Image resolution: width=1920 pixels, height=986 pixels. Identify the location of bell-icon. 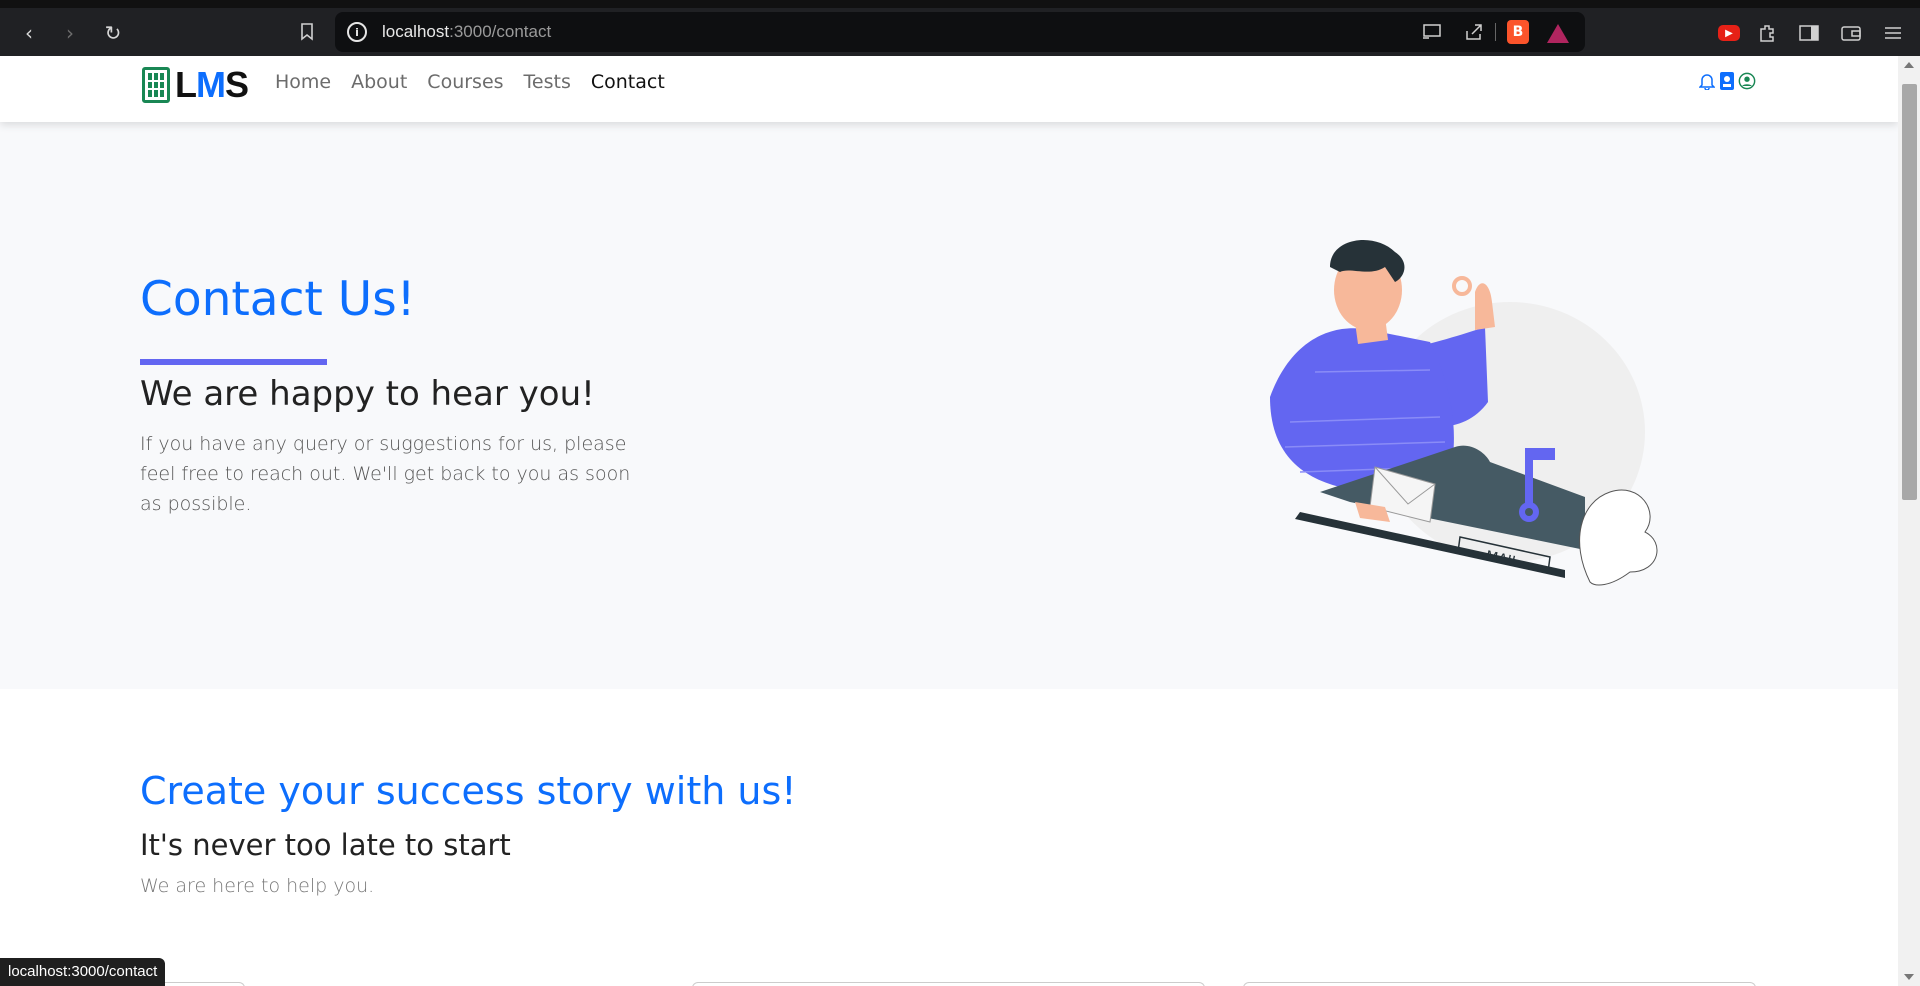
(1707, 81).